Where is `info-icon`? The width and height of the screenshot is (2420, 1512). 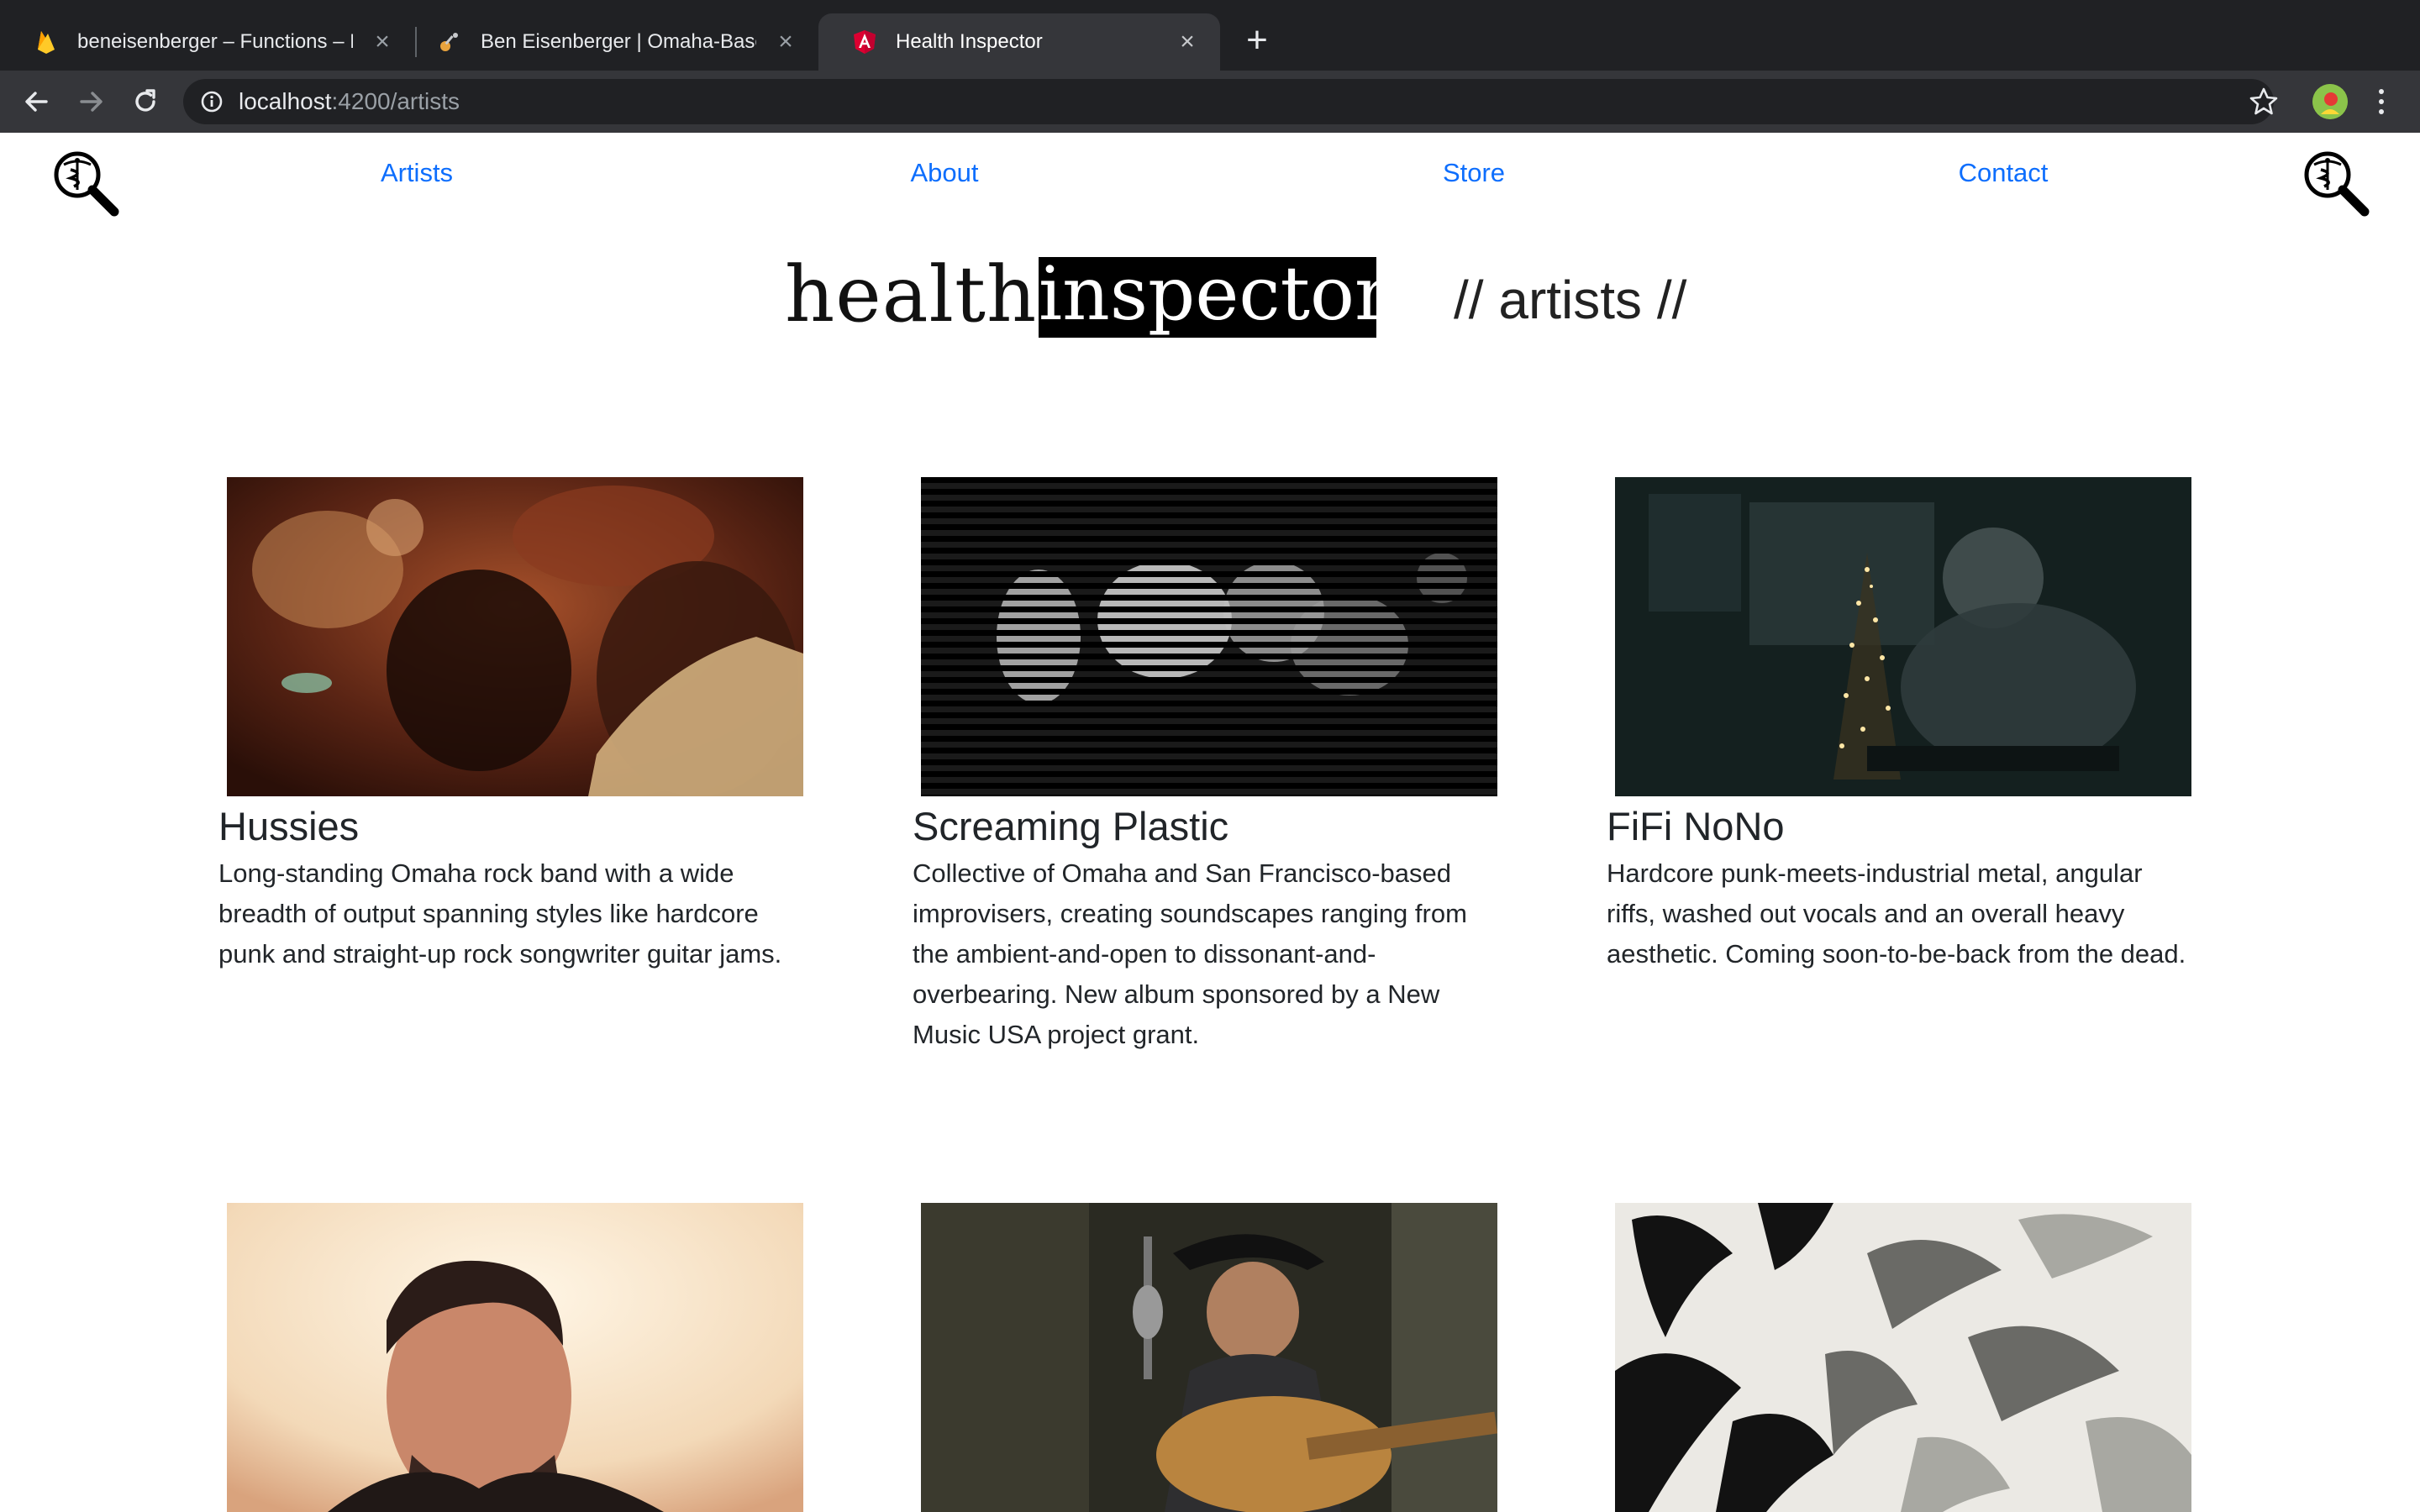 info-icon is located at coordinates (212, 101).